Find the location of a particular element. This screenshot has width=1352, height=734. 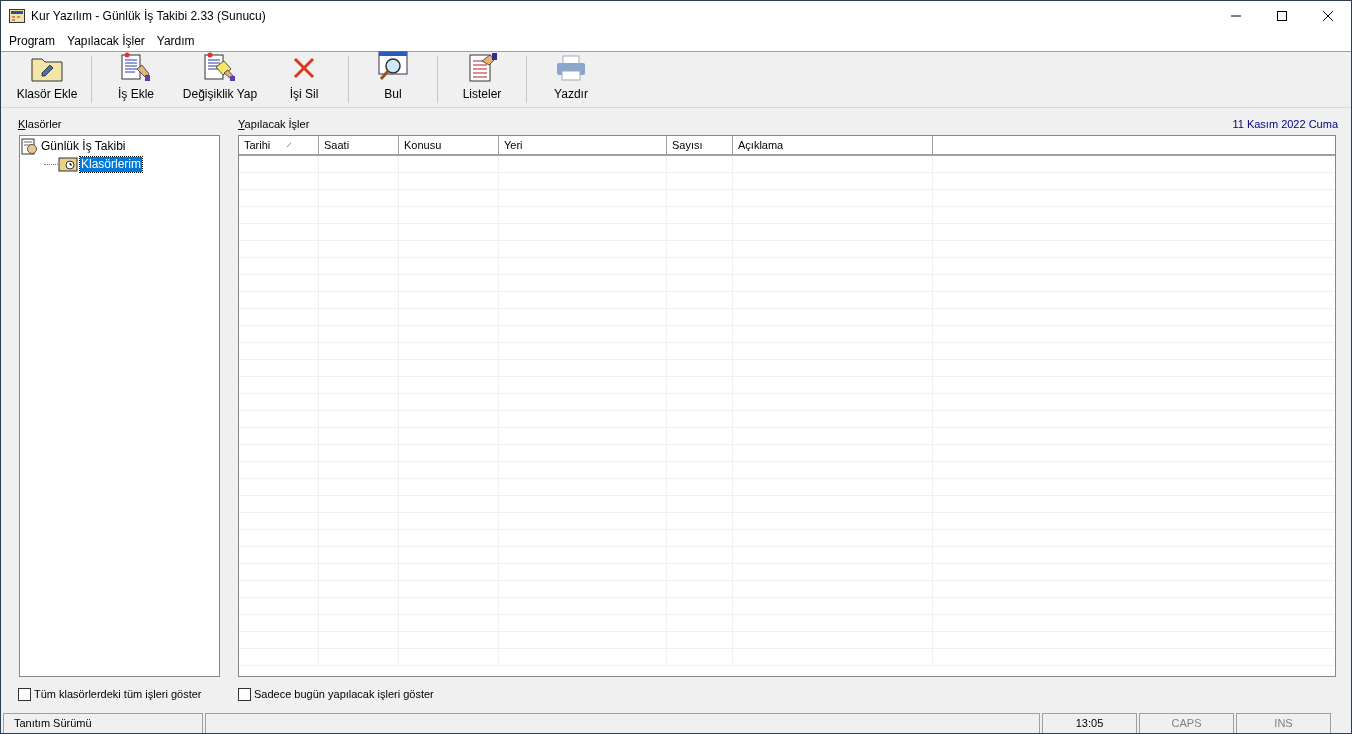

panel-label: Klasörler is located at coordinates (40, 124).